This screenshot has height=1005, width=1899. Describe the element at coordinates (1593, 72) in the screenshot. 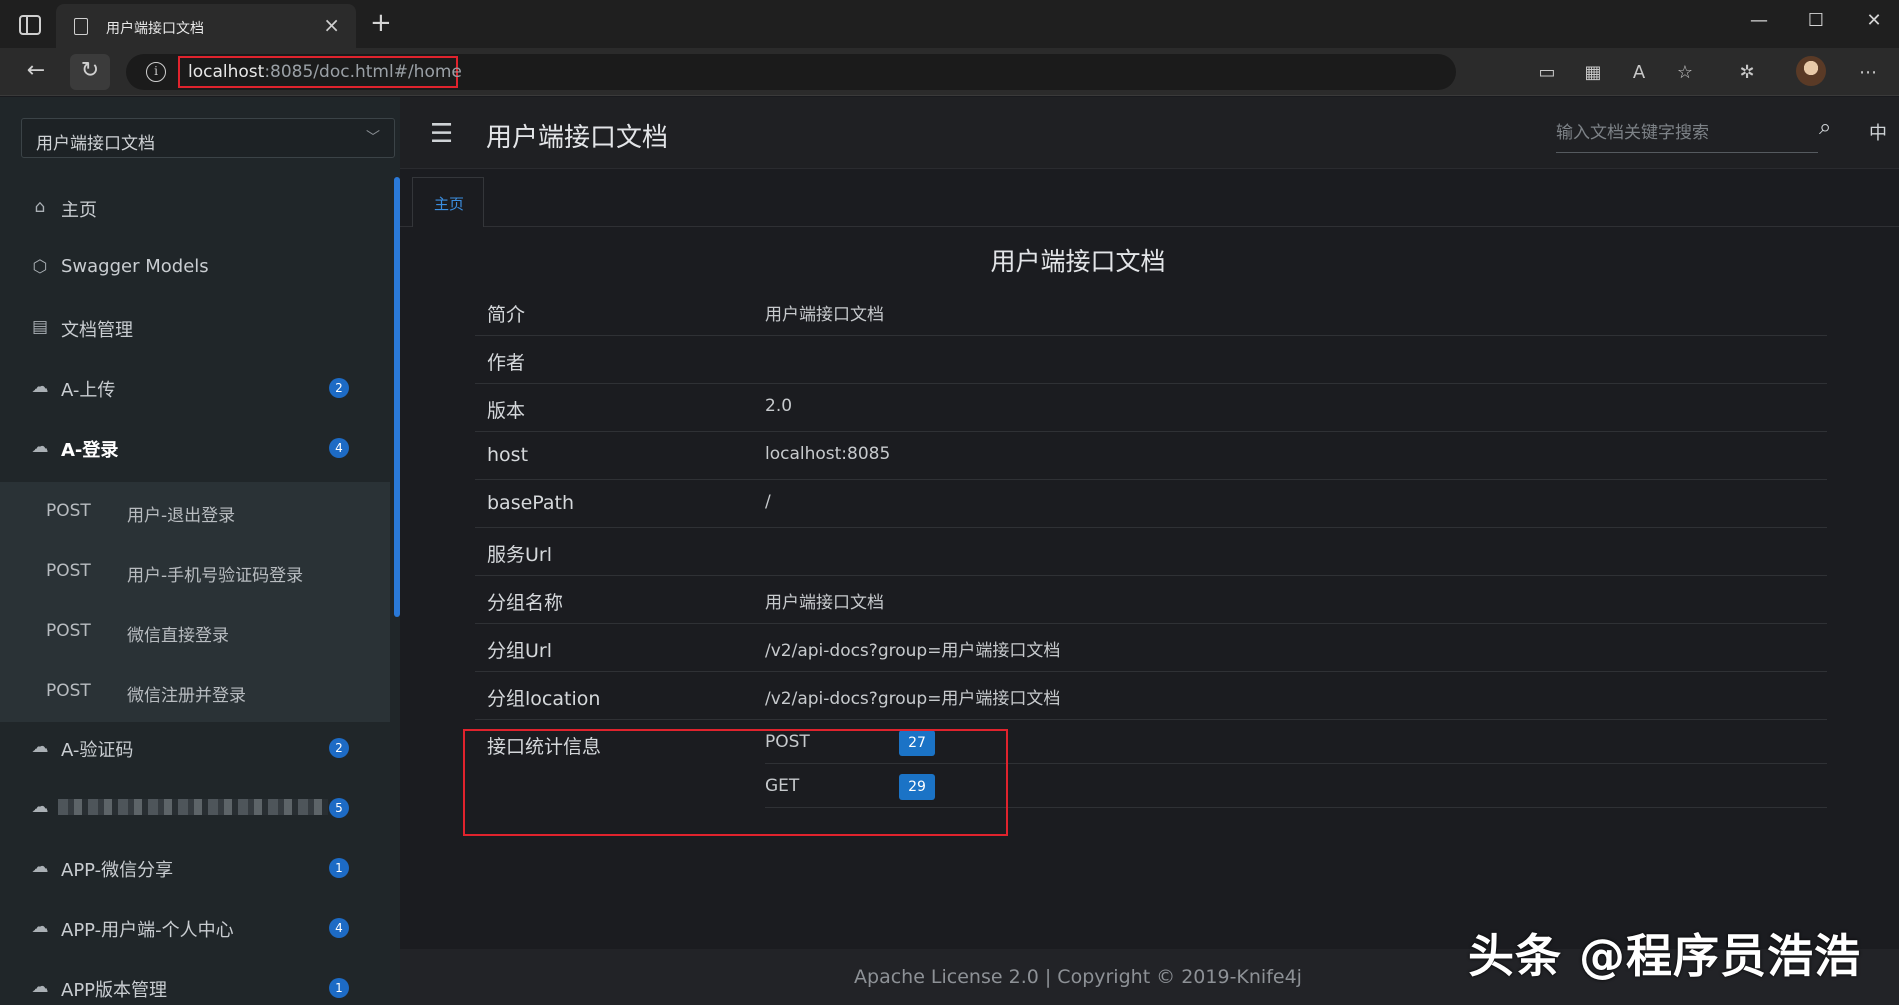

I see `apps-icon: ▦` at that location.